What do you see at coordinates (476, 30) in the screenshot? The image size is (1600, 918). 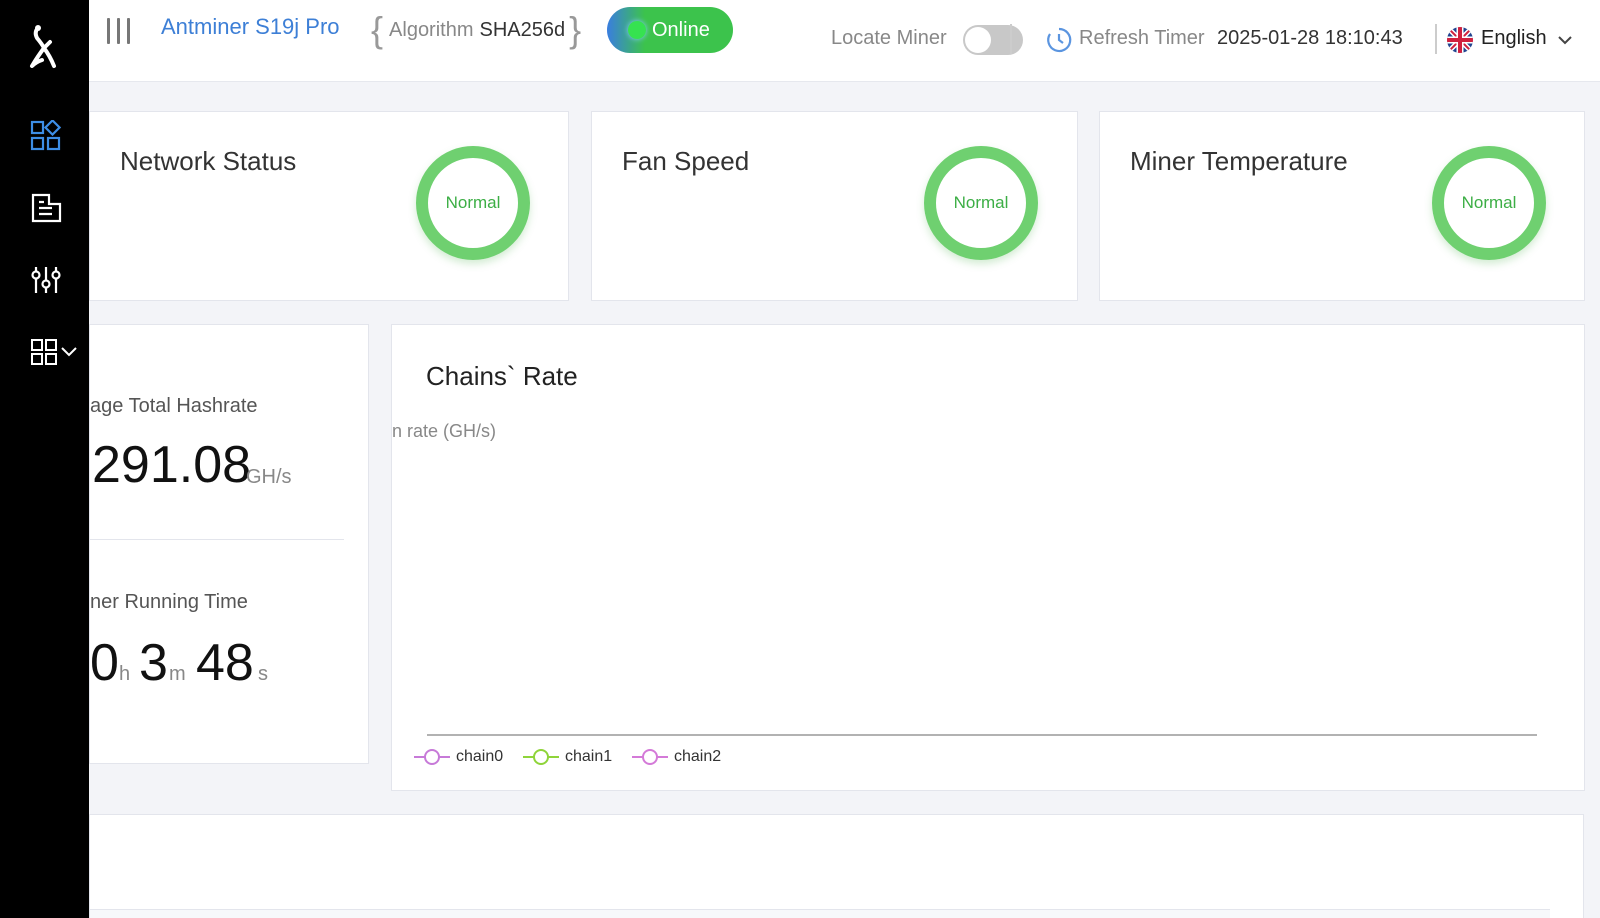 I see `algorithm-badge: { Algorithm SHA256d }` at bounding box center [476, 30].